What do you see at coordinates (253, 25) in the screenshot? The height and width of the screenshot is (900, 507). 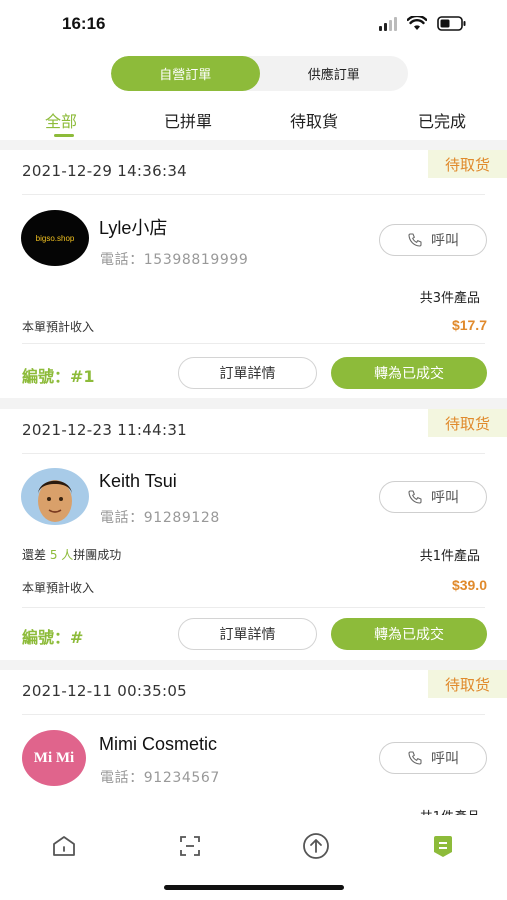 I see `status-bar: 16:16` at bounding box center [253, 25].